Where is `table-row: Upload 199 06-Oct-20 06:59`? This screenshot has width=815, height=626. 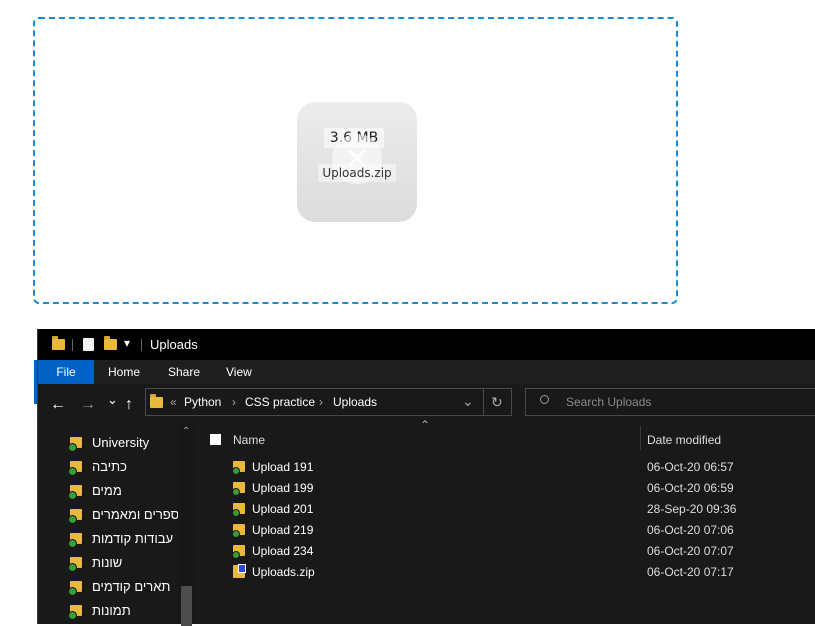
table-row: Upload 199 06-Oct-20 06:59 is located at coordinates (505, 488).